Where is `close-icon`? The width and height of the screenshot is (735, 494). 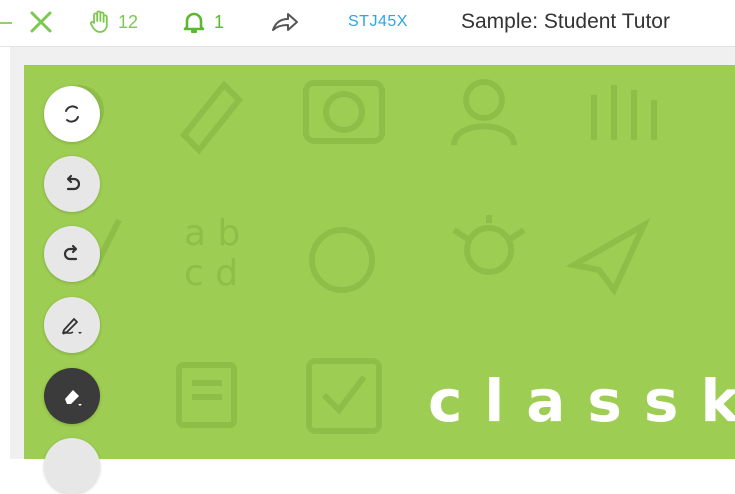
close-icon is located at coordinates (41, 22).